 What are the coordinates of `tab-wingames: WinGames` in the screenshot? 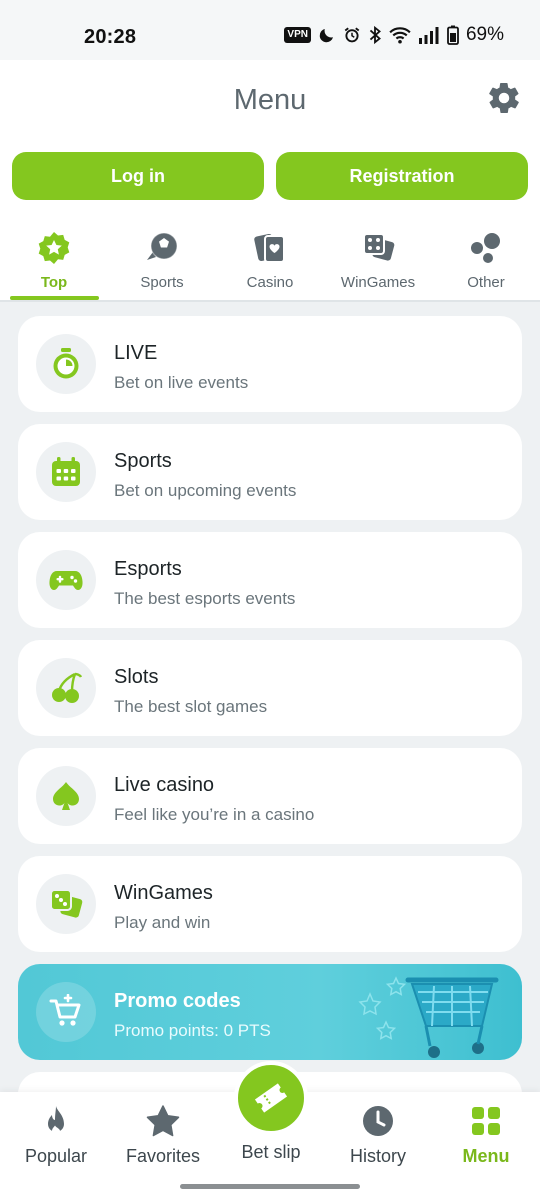 It's located at (378, 265).